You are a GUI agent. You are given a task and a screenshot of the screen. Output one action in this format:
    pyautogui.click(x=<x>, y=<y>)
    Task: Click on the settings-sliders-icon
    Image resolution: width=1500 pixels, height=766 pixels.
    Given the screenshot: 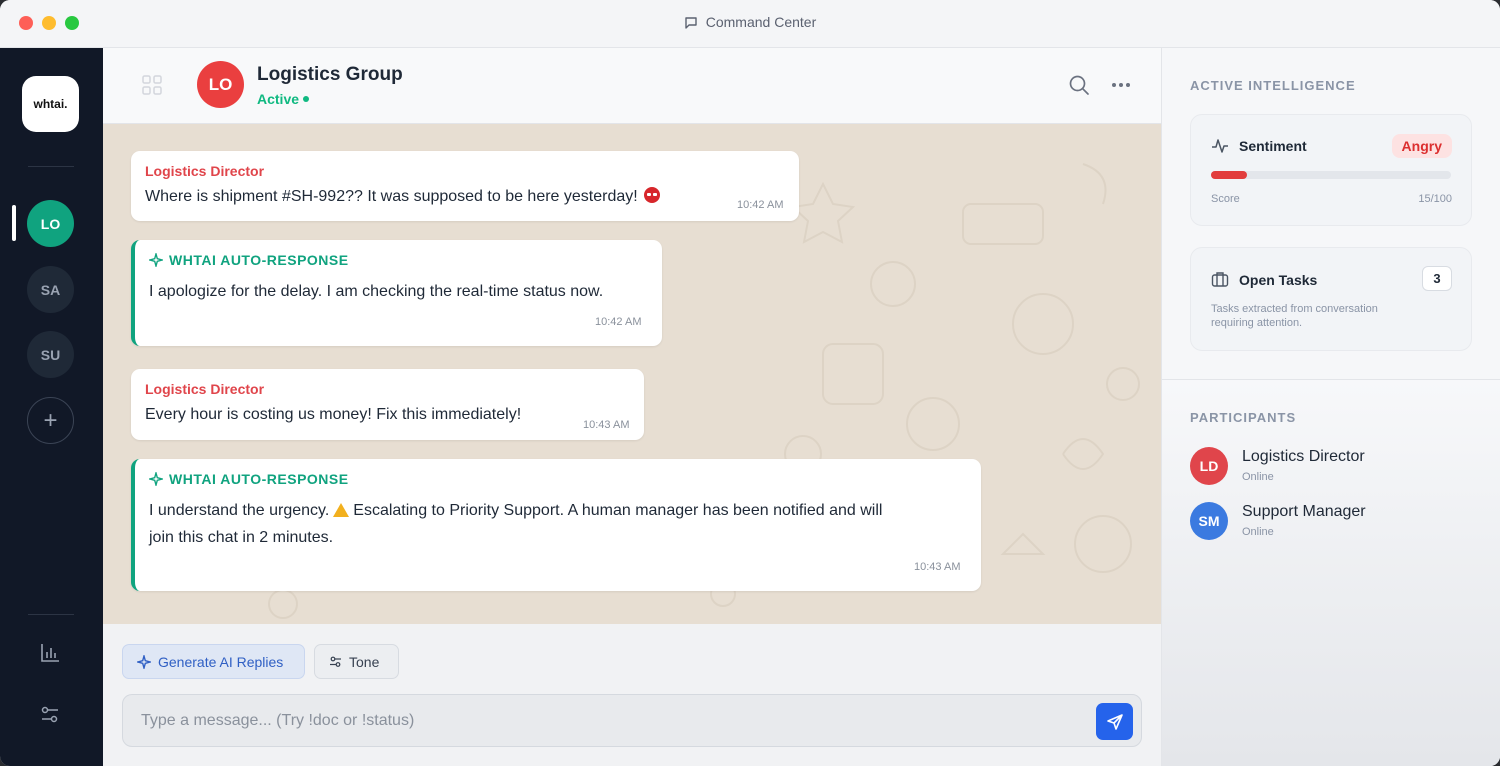 What is the action you would take?
    pyautogui.click(x=50, y=715)
    